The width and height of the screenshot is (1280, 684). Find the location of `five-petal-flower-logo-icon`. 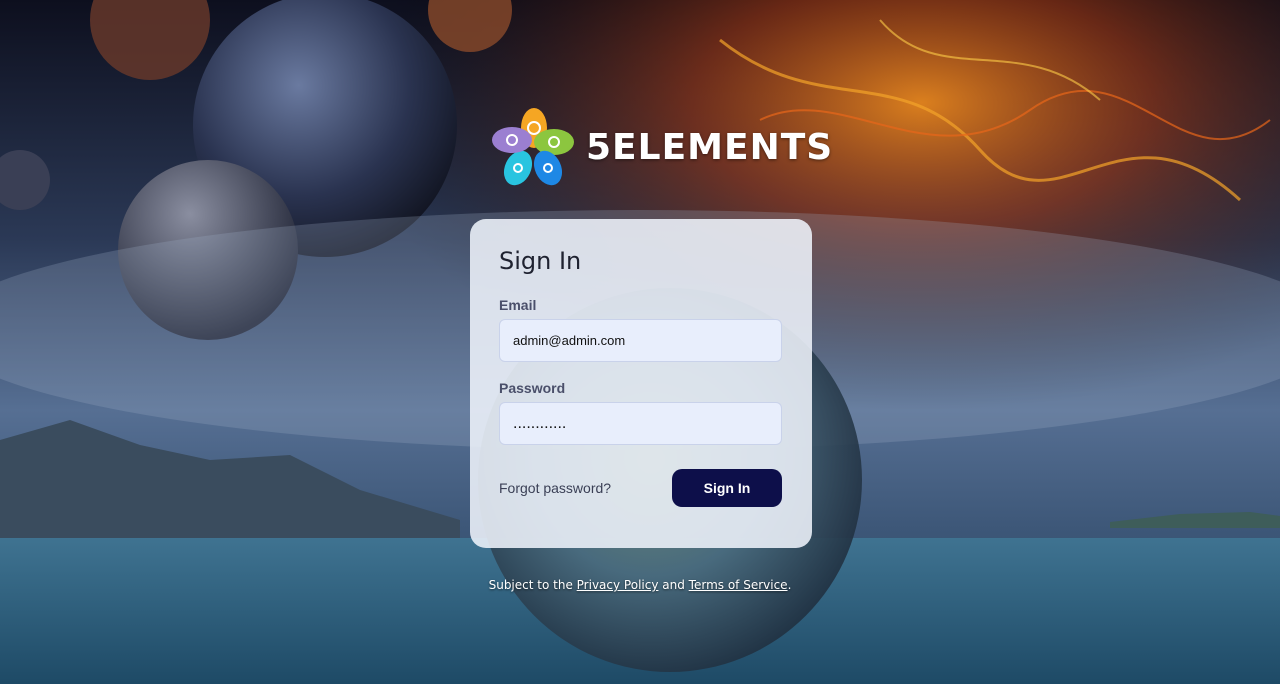

five-petal-flower-logo-icon is located at coordinates (533, 147).